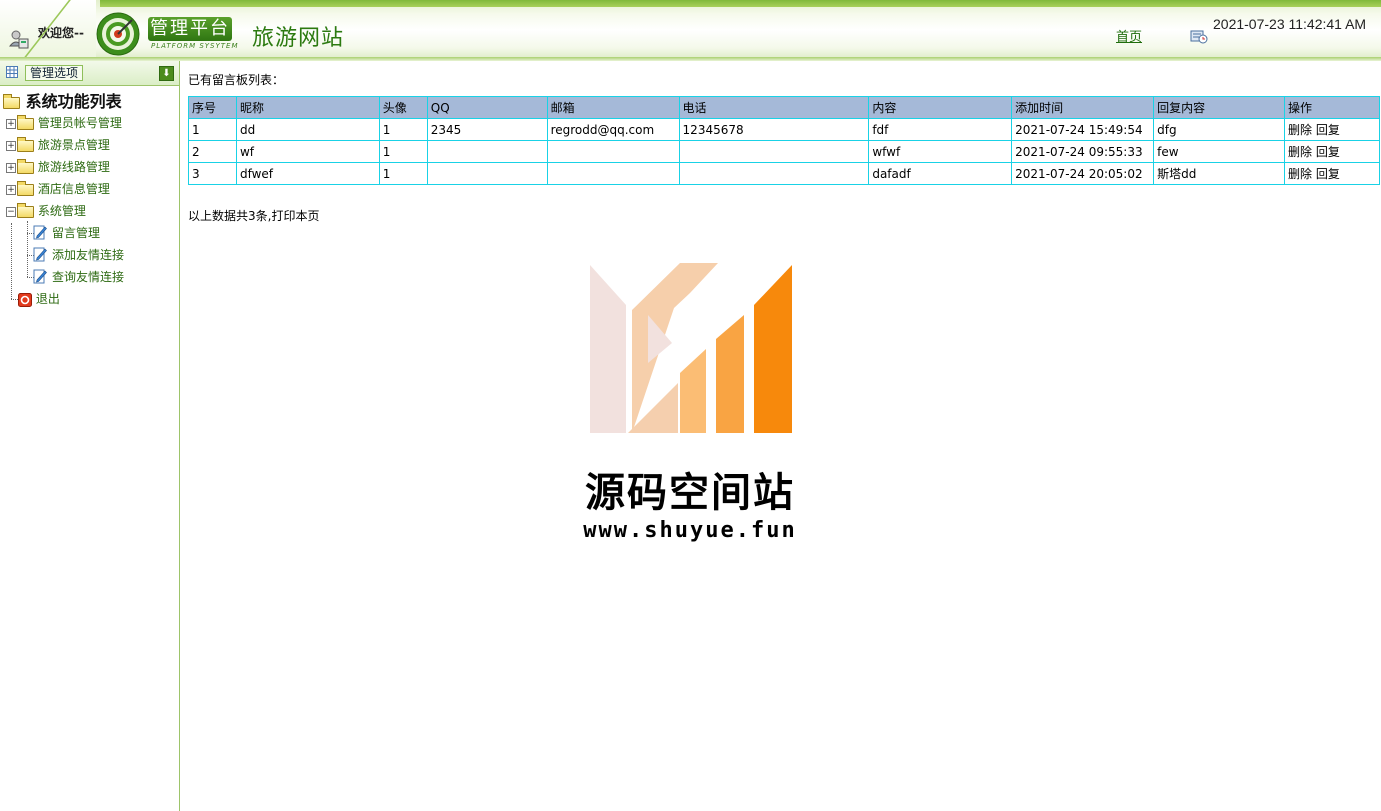 The width and height of the screenshot is (1381, 811). What do you see at coordinates (940, 151) in the screenshot?
I see `cell-content: wfwf` at bounding box center [940, 151].